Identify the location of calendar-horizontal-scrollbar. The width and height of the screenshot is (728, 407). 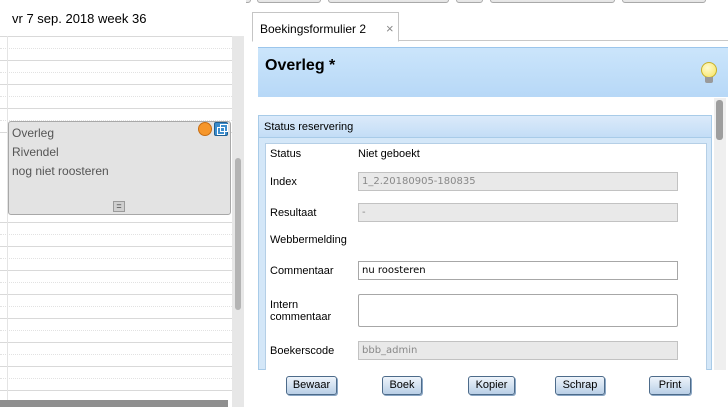
(114, 403).